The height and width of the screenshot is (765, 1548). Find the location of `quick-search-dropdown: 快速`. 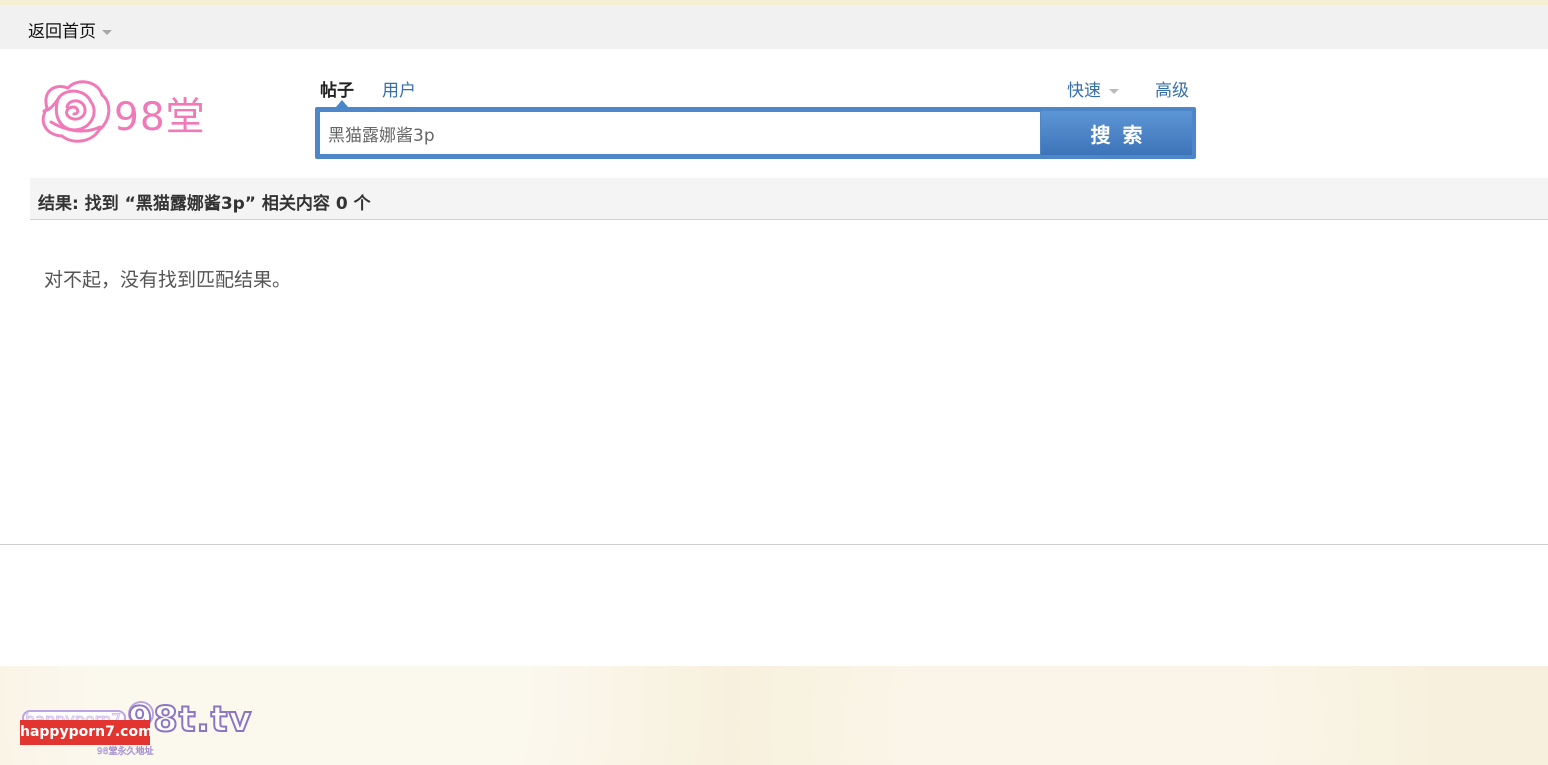

quick-search-dropdown: 快速 is located at coordinates (1093, 88).